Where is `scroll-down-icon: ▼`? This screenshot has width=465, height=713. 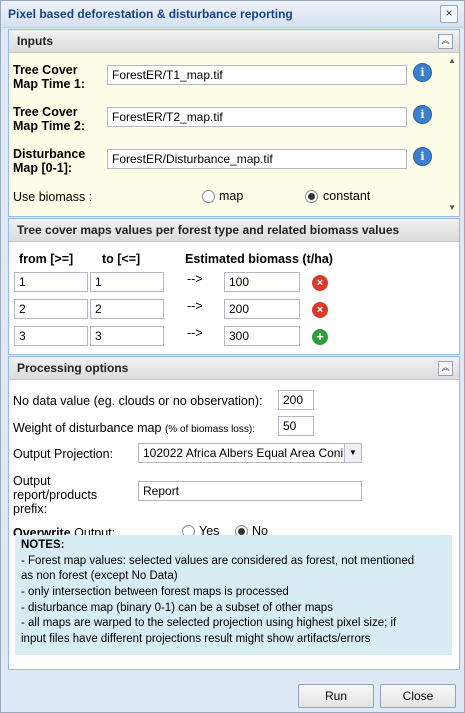
scroll-down-icon: ▼ is located at coordinates (452, 207).